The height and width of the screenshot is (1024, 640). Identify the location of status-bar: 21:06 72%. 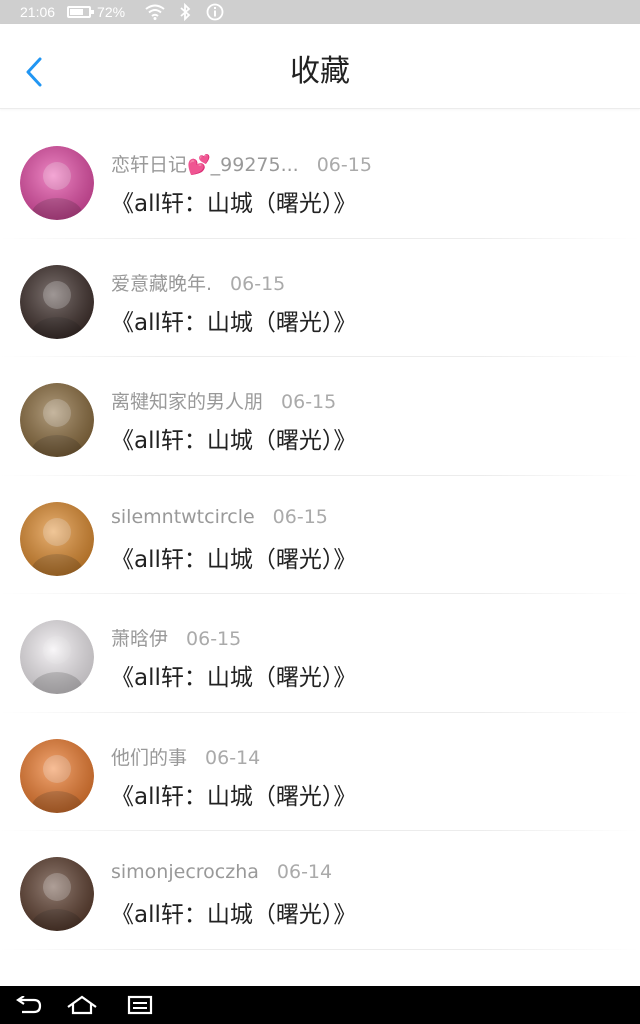
(320, 12).